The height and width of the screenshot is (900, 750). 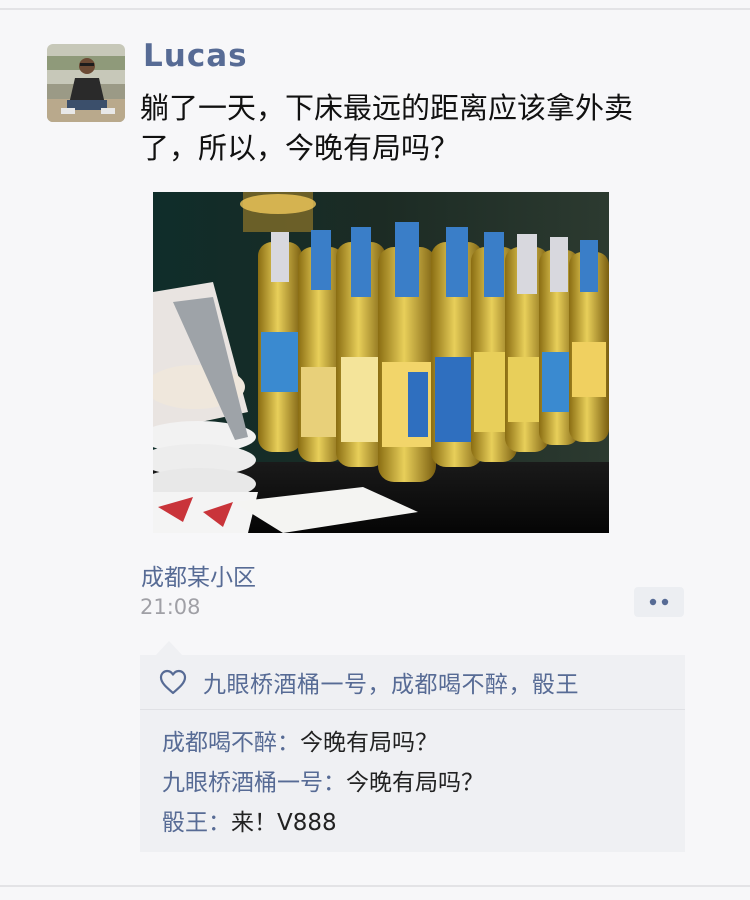 What do you see at coordinates (412, 709) in the screenshot?
I see `likes-divider` at bounding box center [412, 709].